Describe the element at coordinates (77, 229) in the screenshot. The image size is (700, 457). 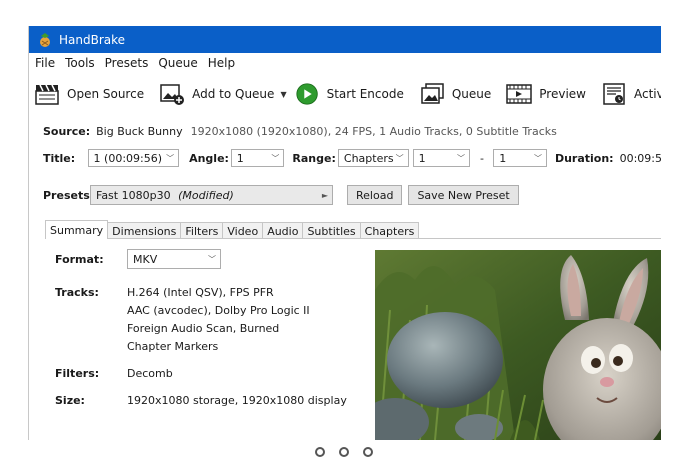
I see `tab-summary: Summary` at that location.